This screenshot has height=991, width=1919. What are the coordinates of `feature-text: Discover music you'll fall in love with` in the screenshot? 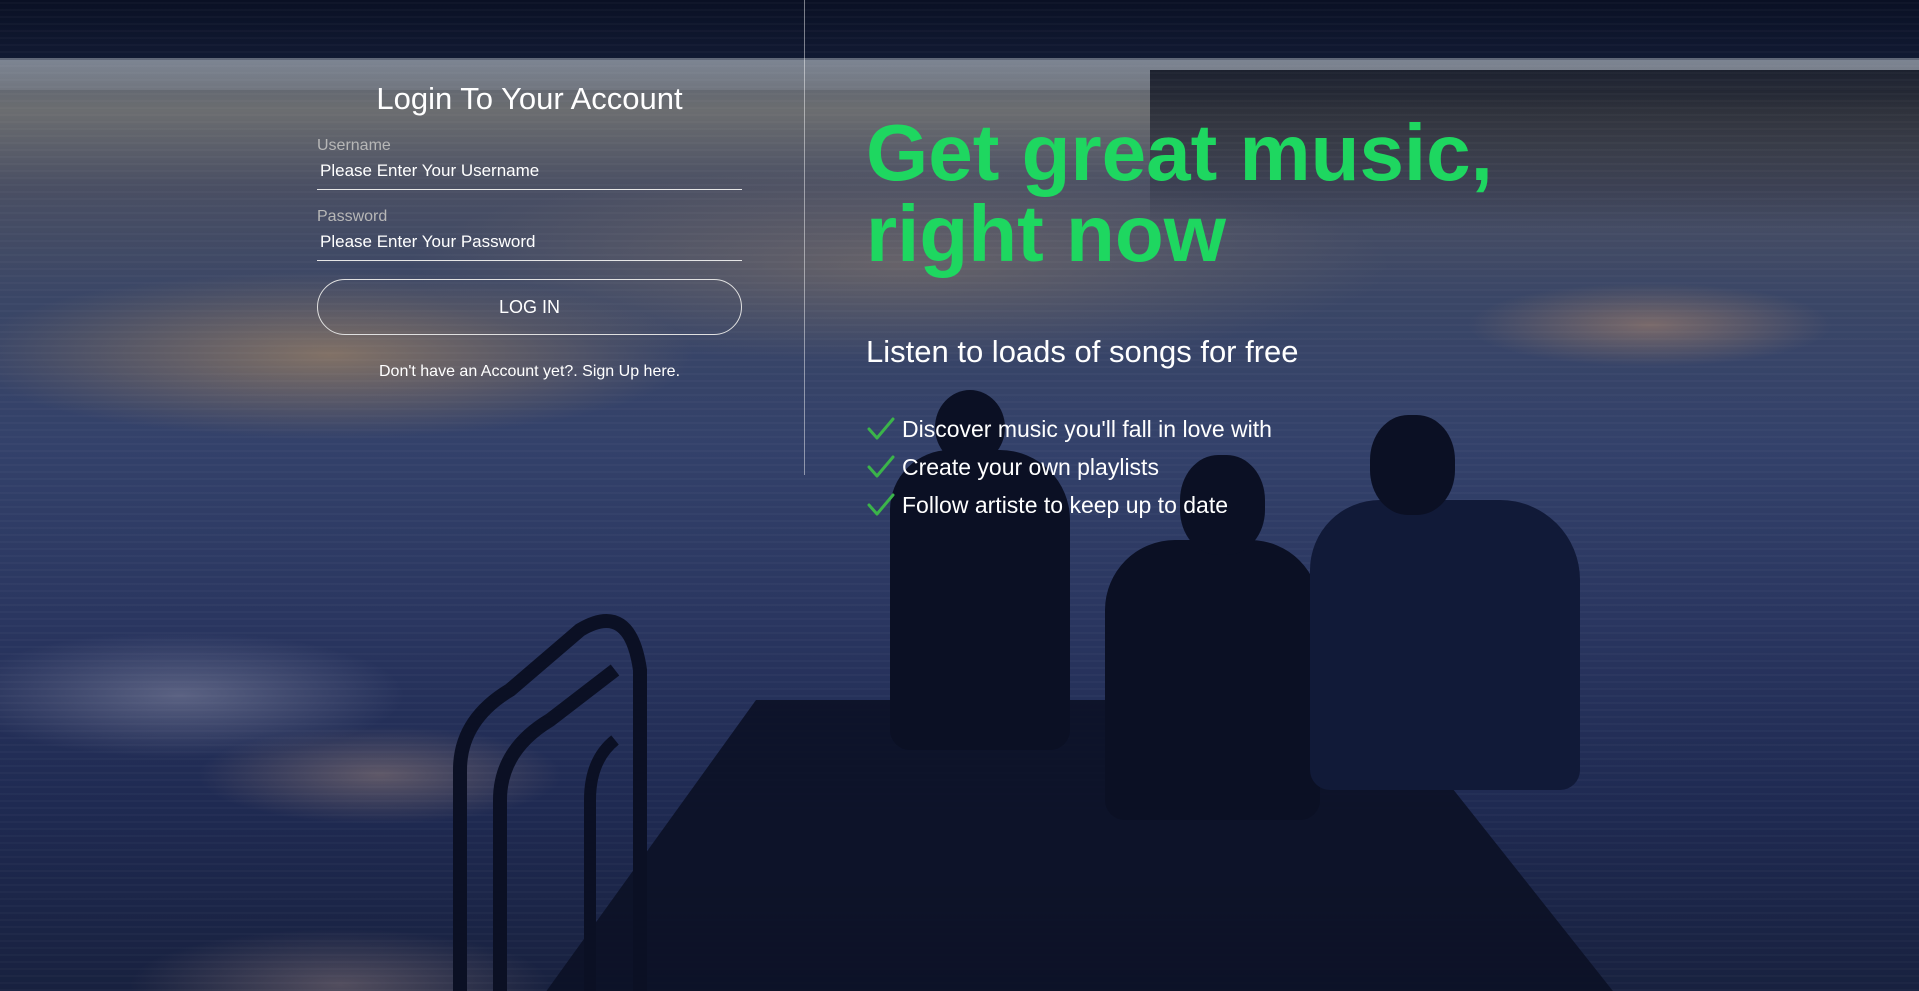 It's located at (1087, 428).